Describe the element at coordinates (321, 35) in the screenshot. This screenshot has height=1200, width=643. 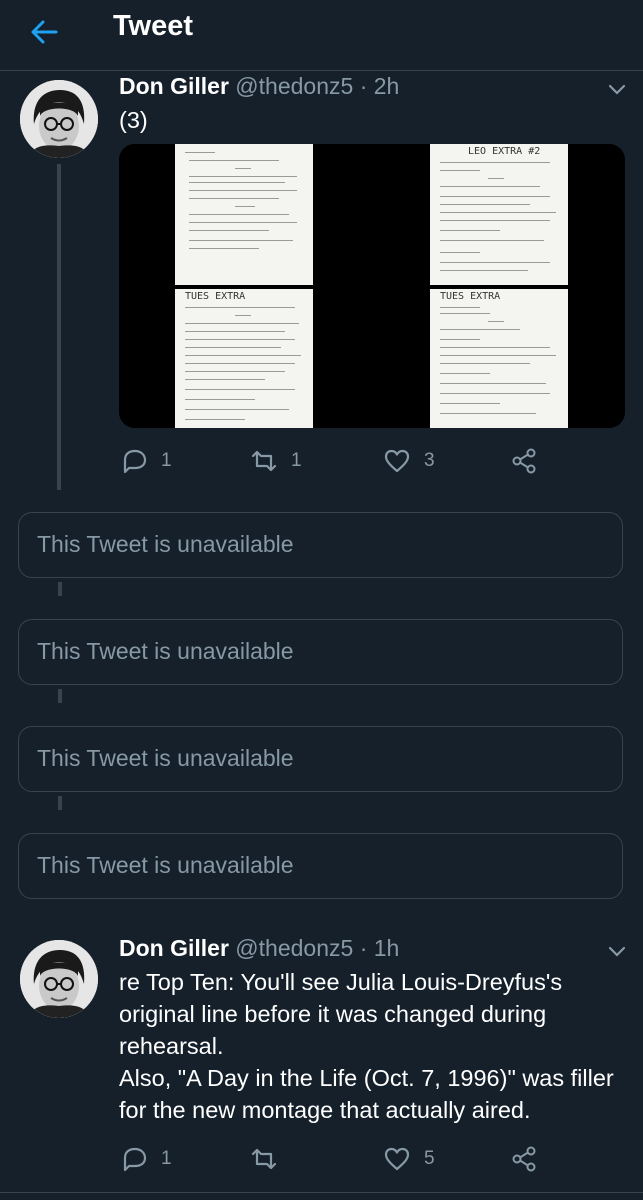
I see `top-bar: Tweet` at that location.